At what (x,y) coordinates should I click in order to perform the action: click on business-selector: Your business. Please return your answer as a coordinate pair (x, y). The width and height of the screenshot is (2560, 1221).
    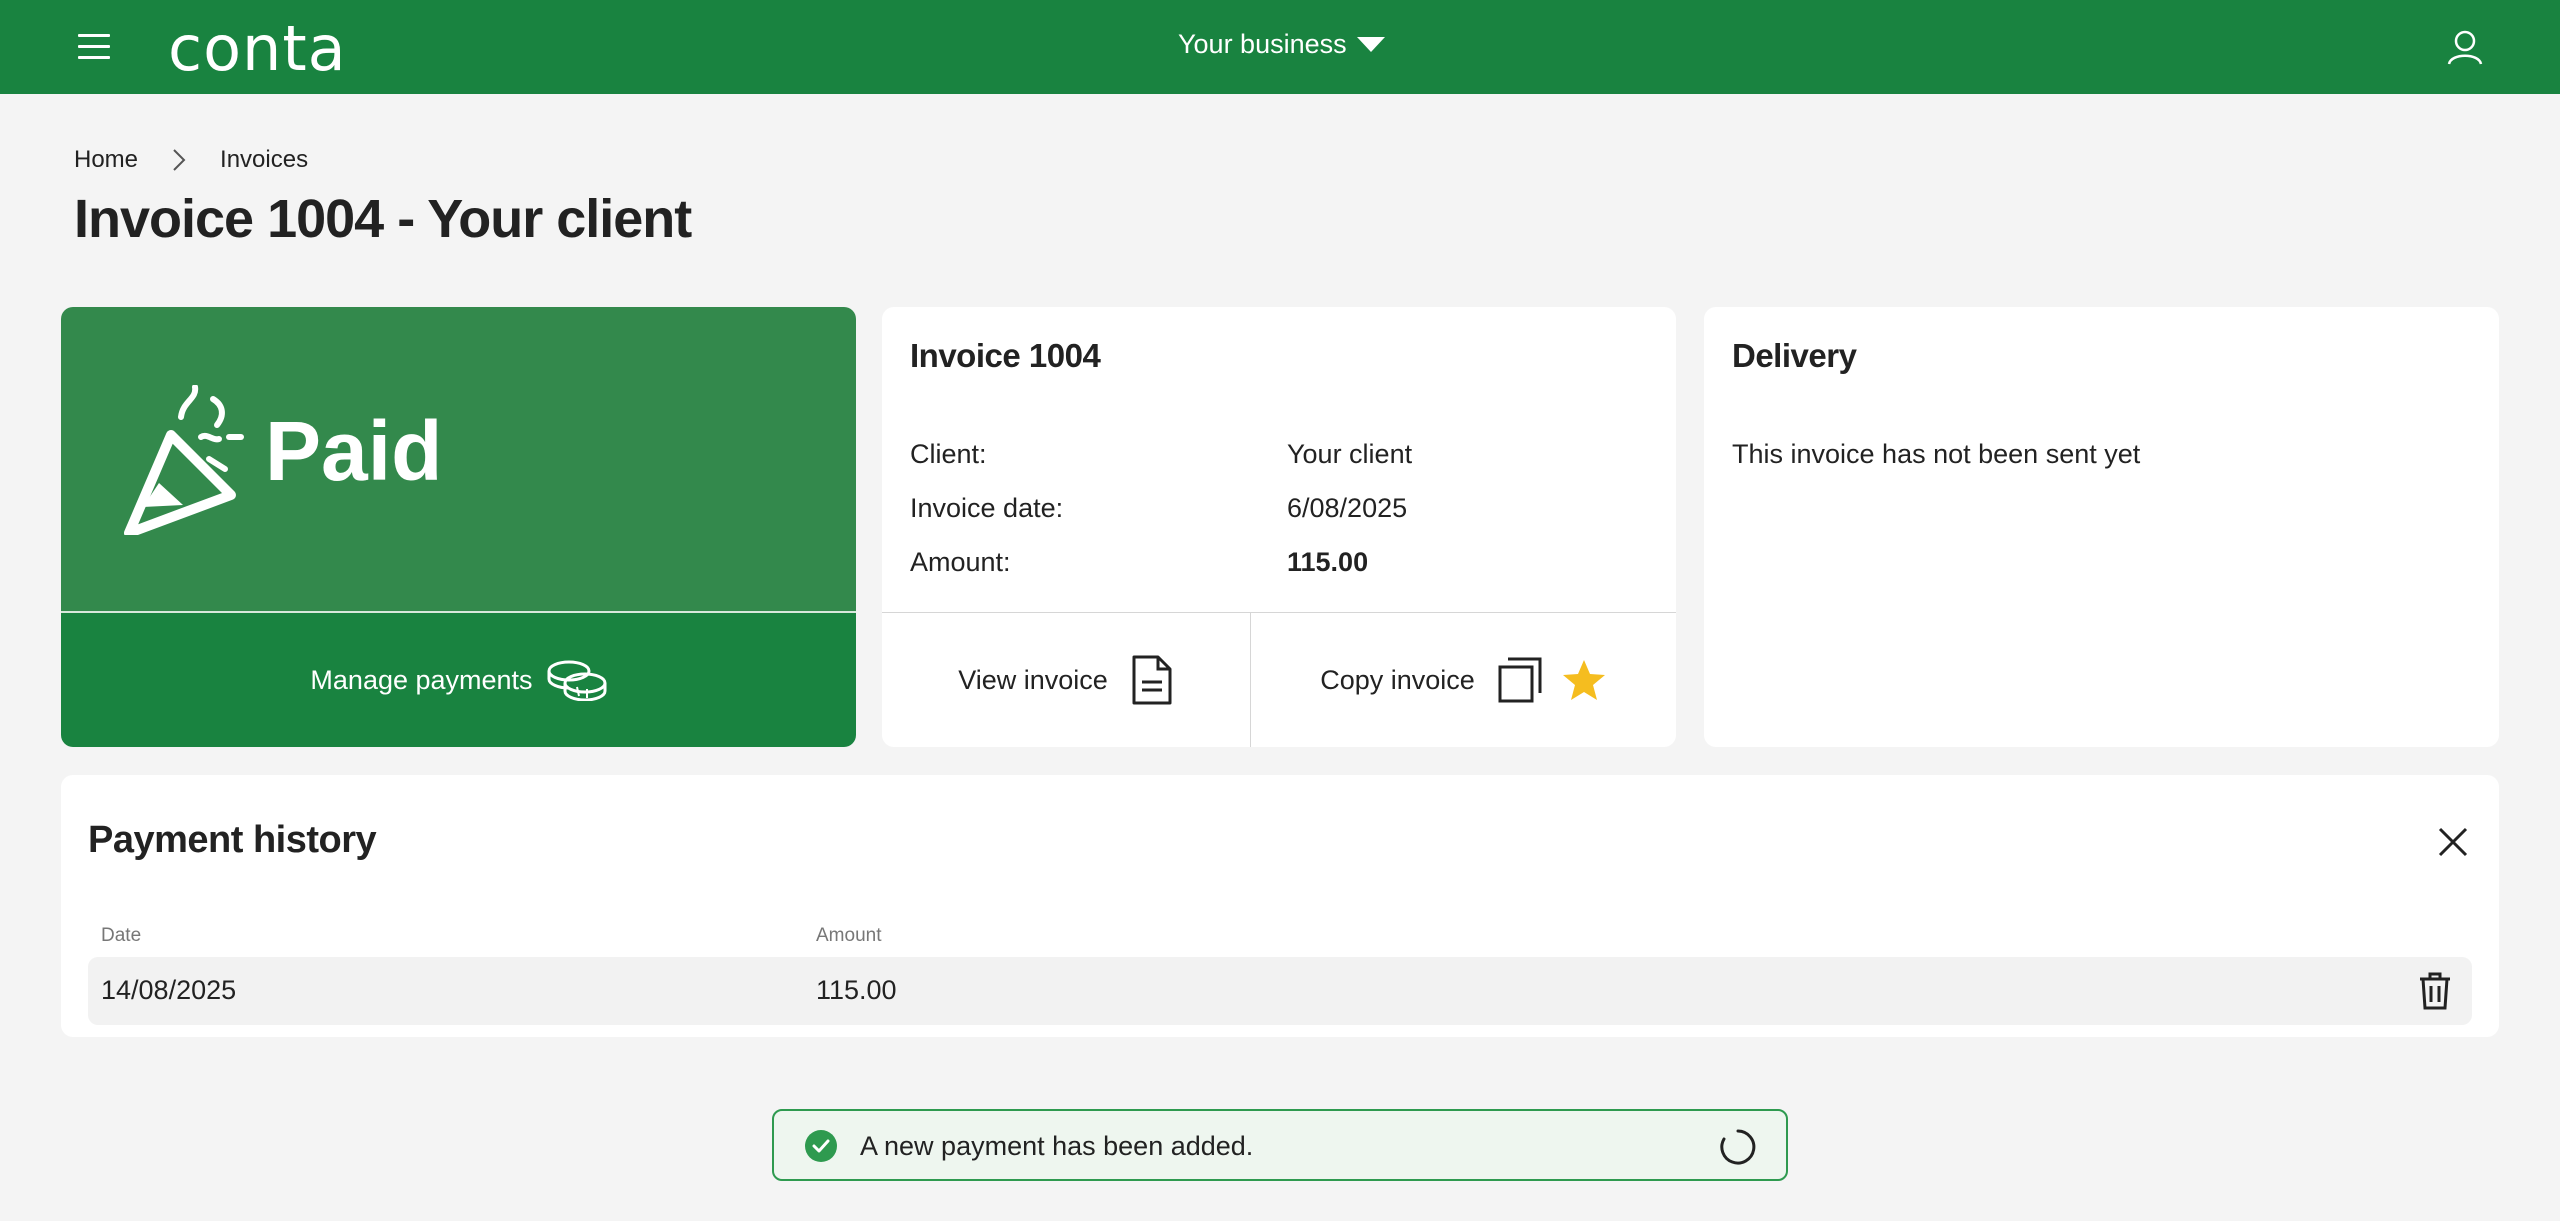
    Looking at the image, I should click on (1281, 44).